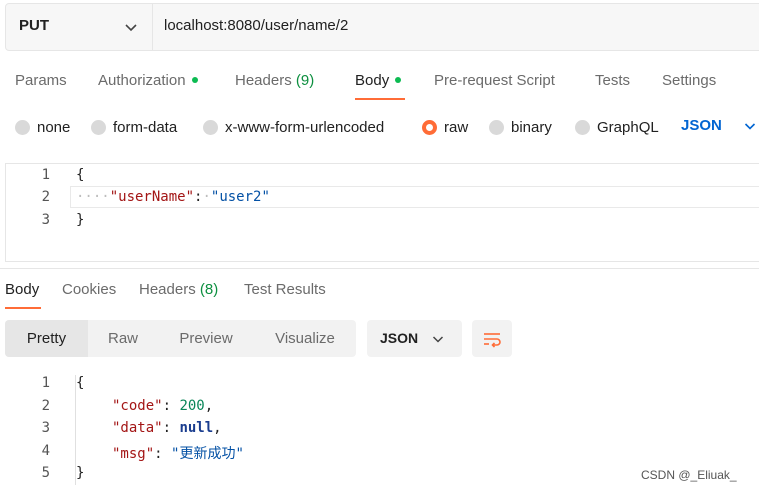 This screenshot has height=493, width=759. I want to click on response-open-brace: {, so click(80, 383).